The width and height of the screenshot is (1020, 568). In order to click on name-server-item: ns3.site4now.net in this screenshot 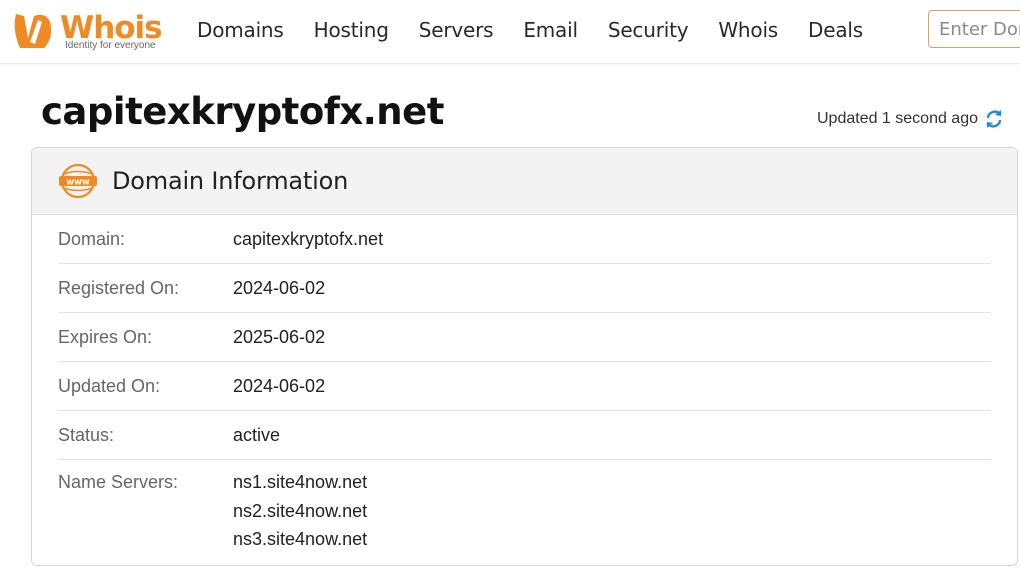, I will do `click(300, 539)`.